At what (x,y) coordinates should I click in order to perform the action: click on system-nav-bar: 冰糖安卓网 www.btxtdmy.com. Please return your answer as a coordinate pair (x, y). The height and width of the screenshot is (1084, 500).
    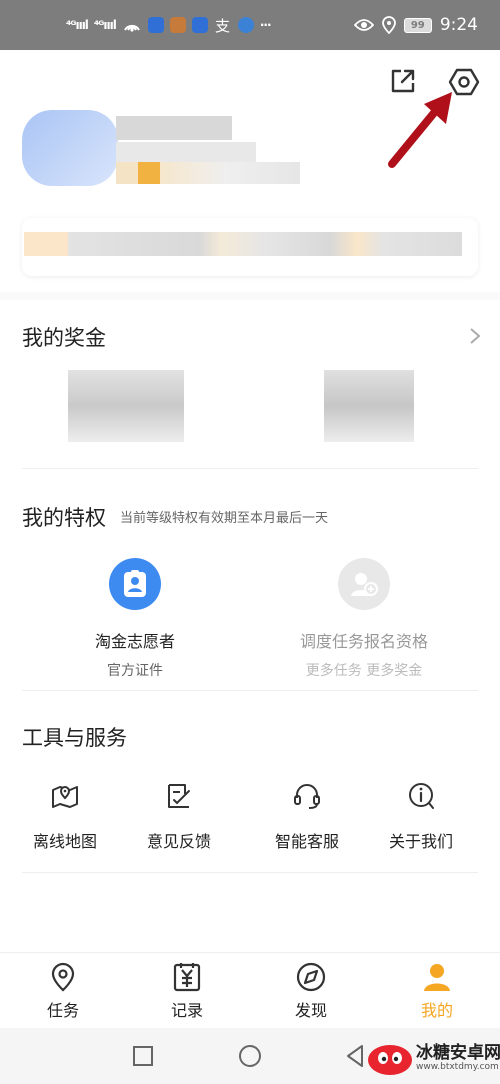
    Looking at the image, I should click on (250, 1056).